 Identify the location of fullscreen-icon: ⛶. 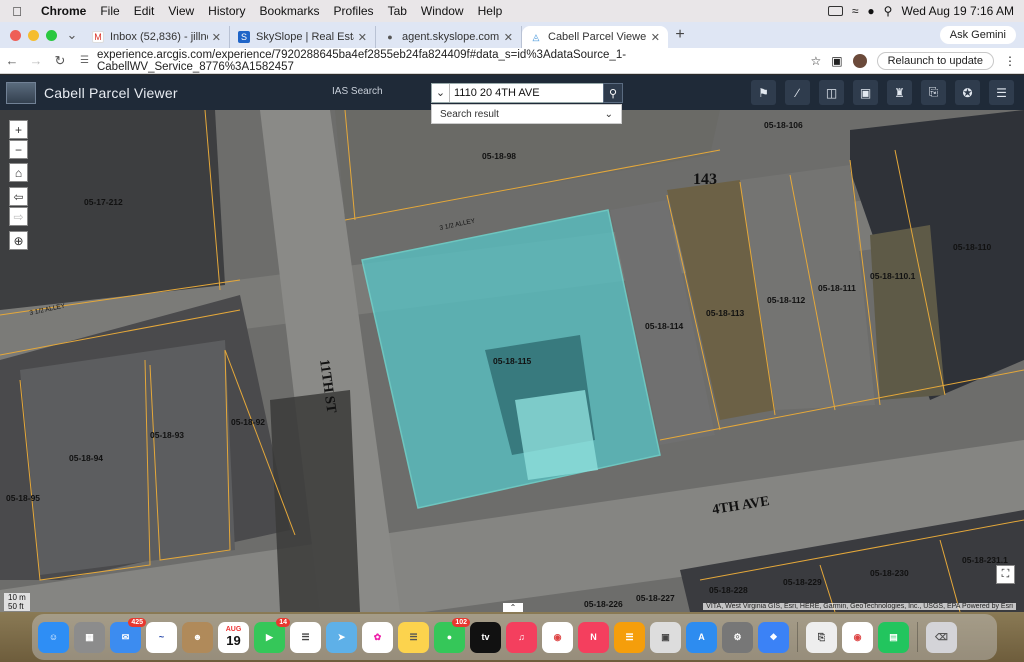
(1005, 574).